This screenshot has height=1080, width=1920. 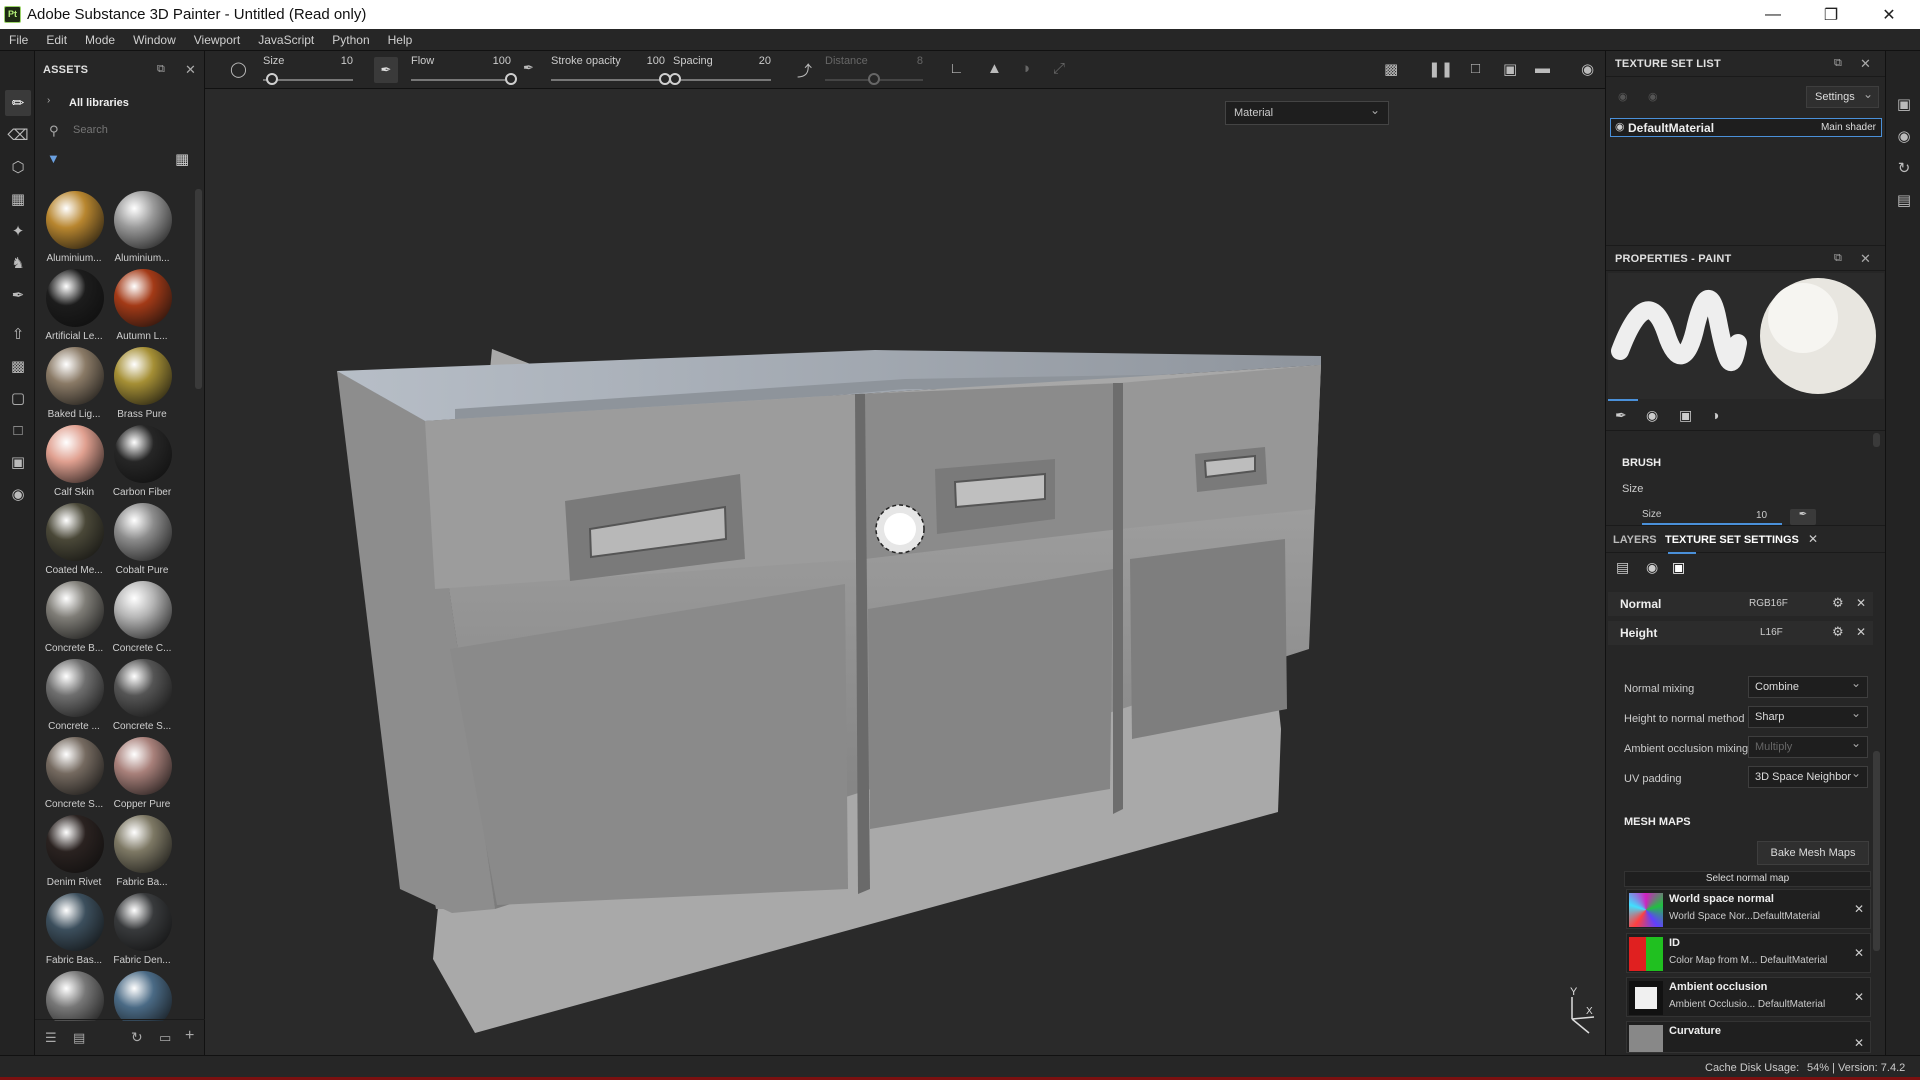 I want to click on polygon-fill-tool-icon: ▦, so click(x=18, y=199).